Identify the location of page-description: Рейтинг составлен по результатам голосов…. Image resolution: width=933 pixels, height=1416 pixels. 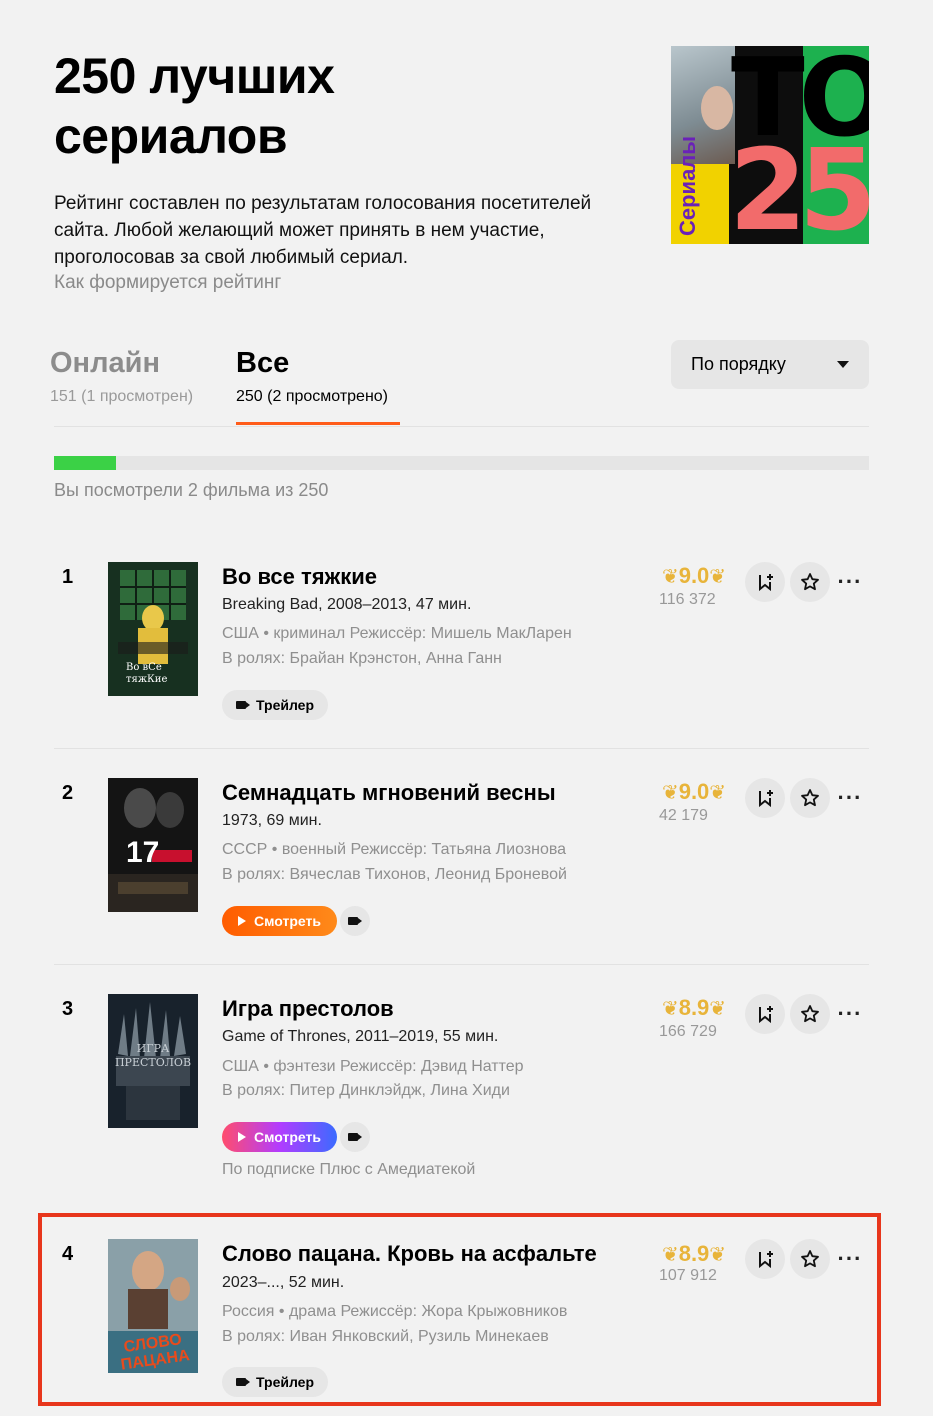
(323, 230).